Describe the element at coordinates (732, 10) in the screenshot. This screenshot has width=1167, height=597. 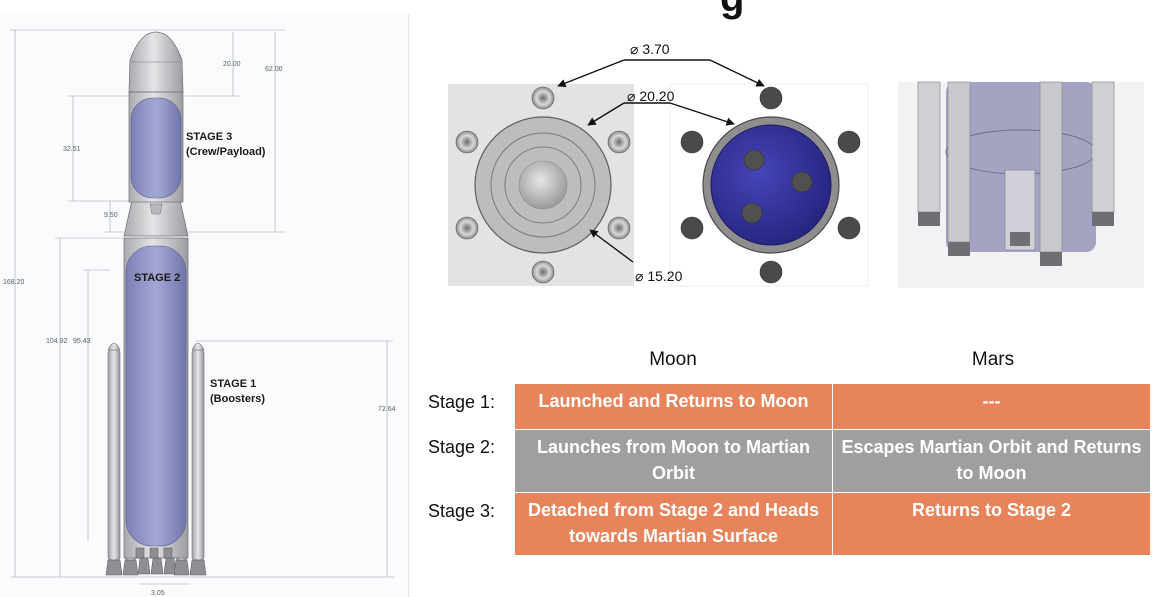
I see `slide-title-fragment: g` at that location.